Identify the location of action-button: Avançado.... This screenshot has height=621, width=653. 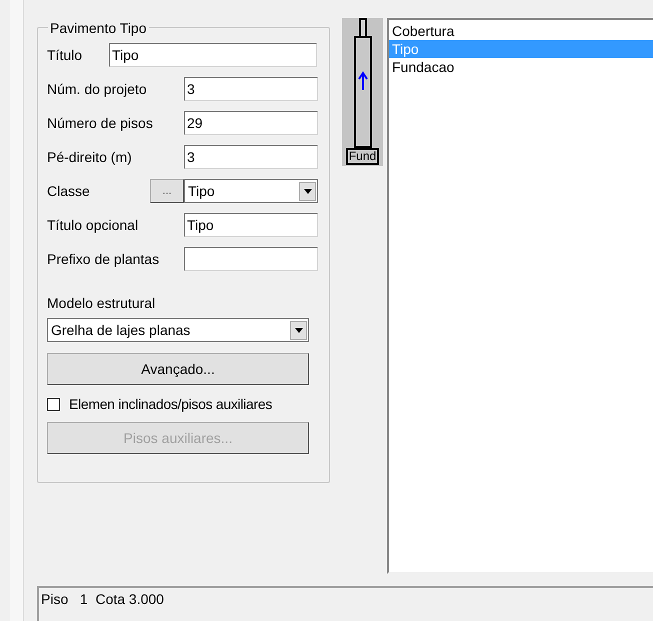
(178, 369).